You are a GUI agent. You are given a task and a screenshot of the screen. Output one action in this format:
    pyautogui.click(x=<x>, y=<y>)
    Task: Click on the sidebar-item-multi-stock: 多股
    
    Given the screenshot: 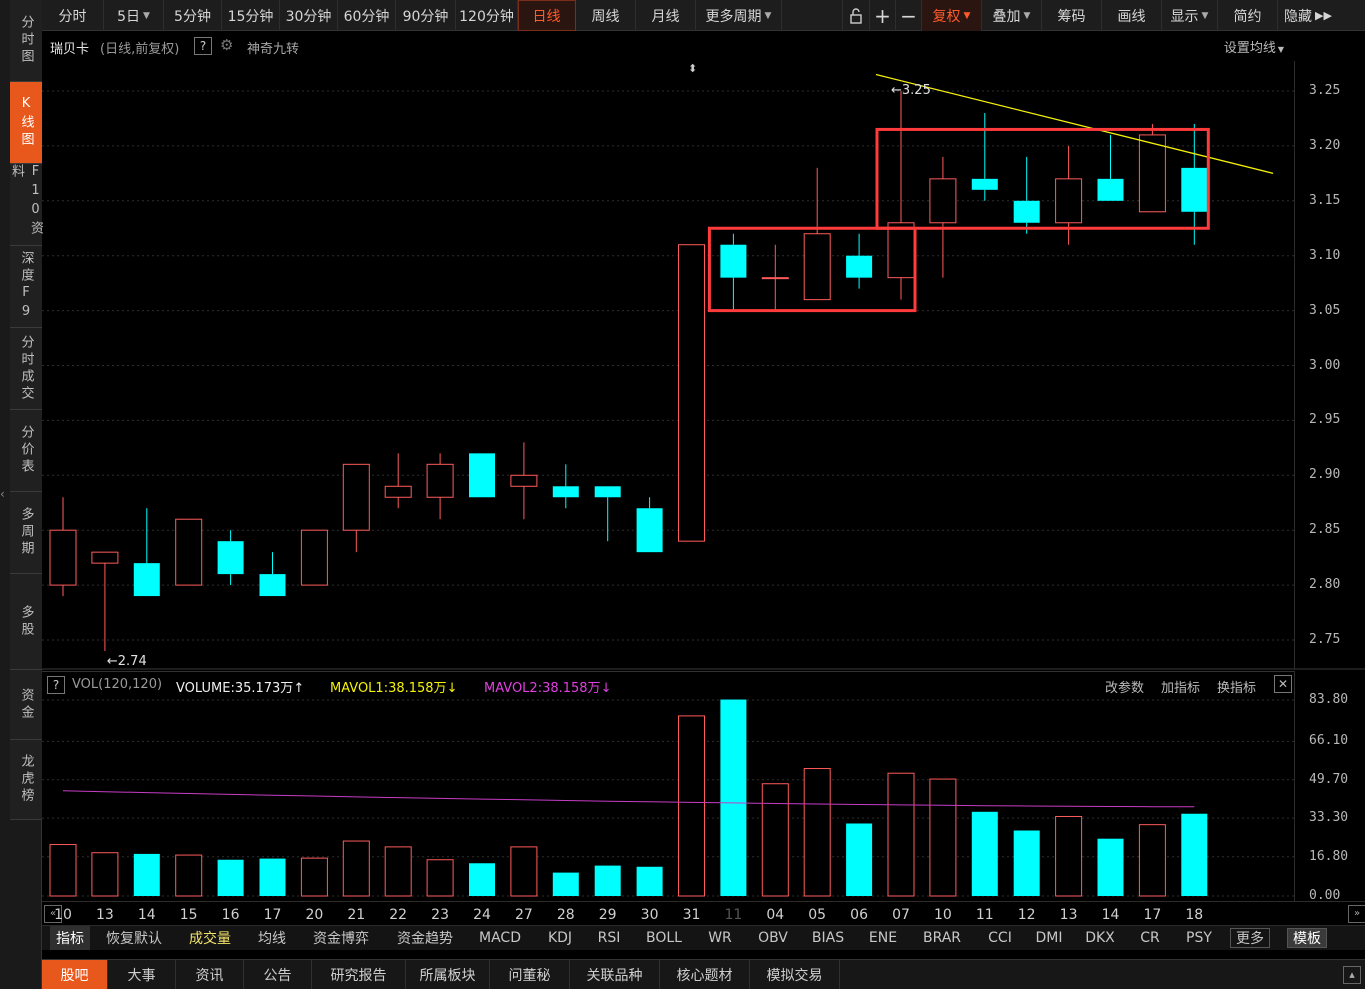 What is the action you would take?
    pyautogui.click(x=26, y=622)
    